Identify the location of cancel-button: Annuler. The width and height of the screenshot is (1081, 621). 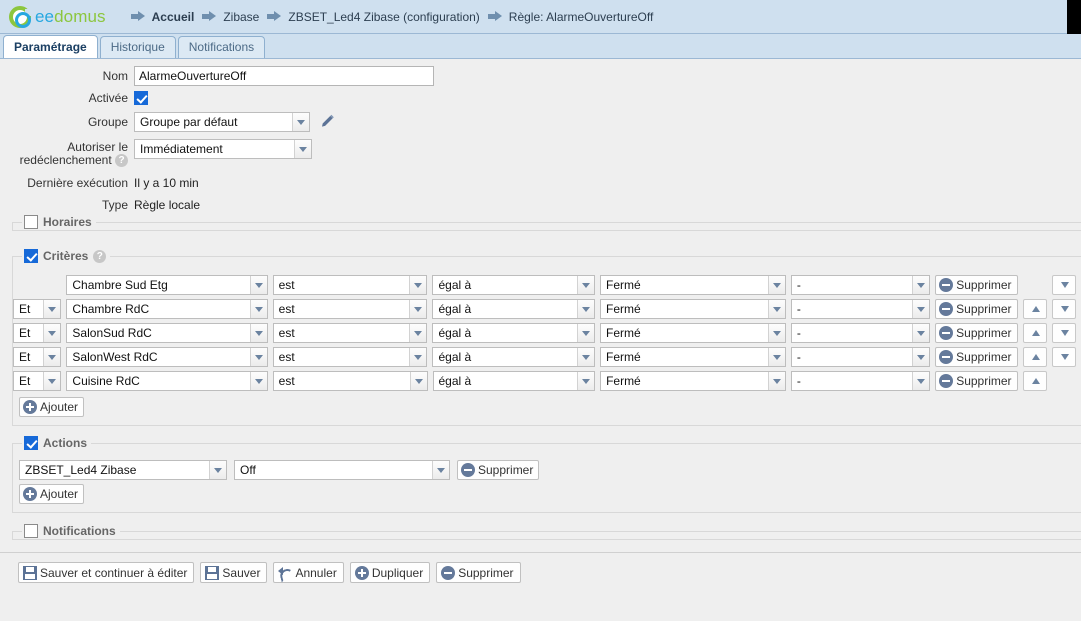
(308, 573).